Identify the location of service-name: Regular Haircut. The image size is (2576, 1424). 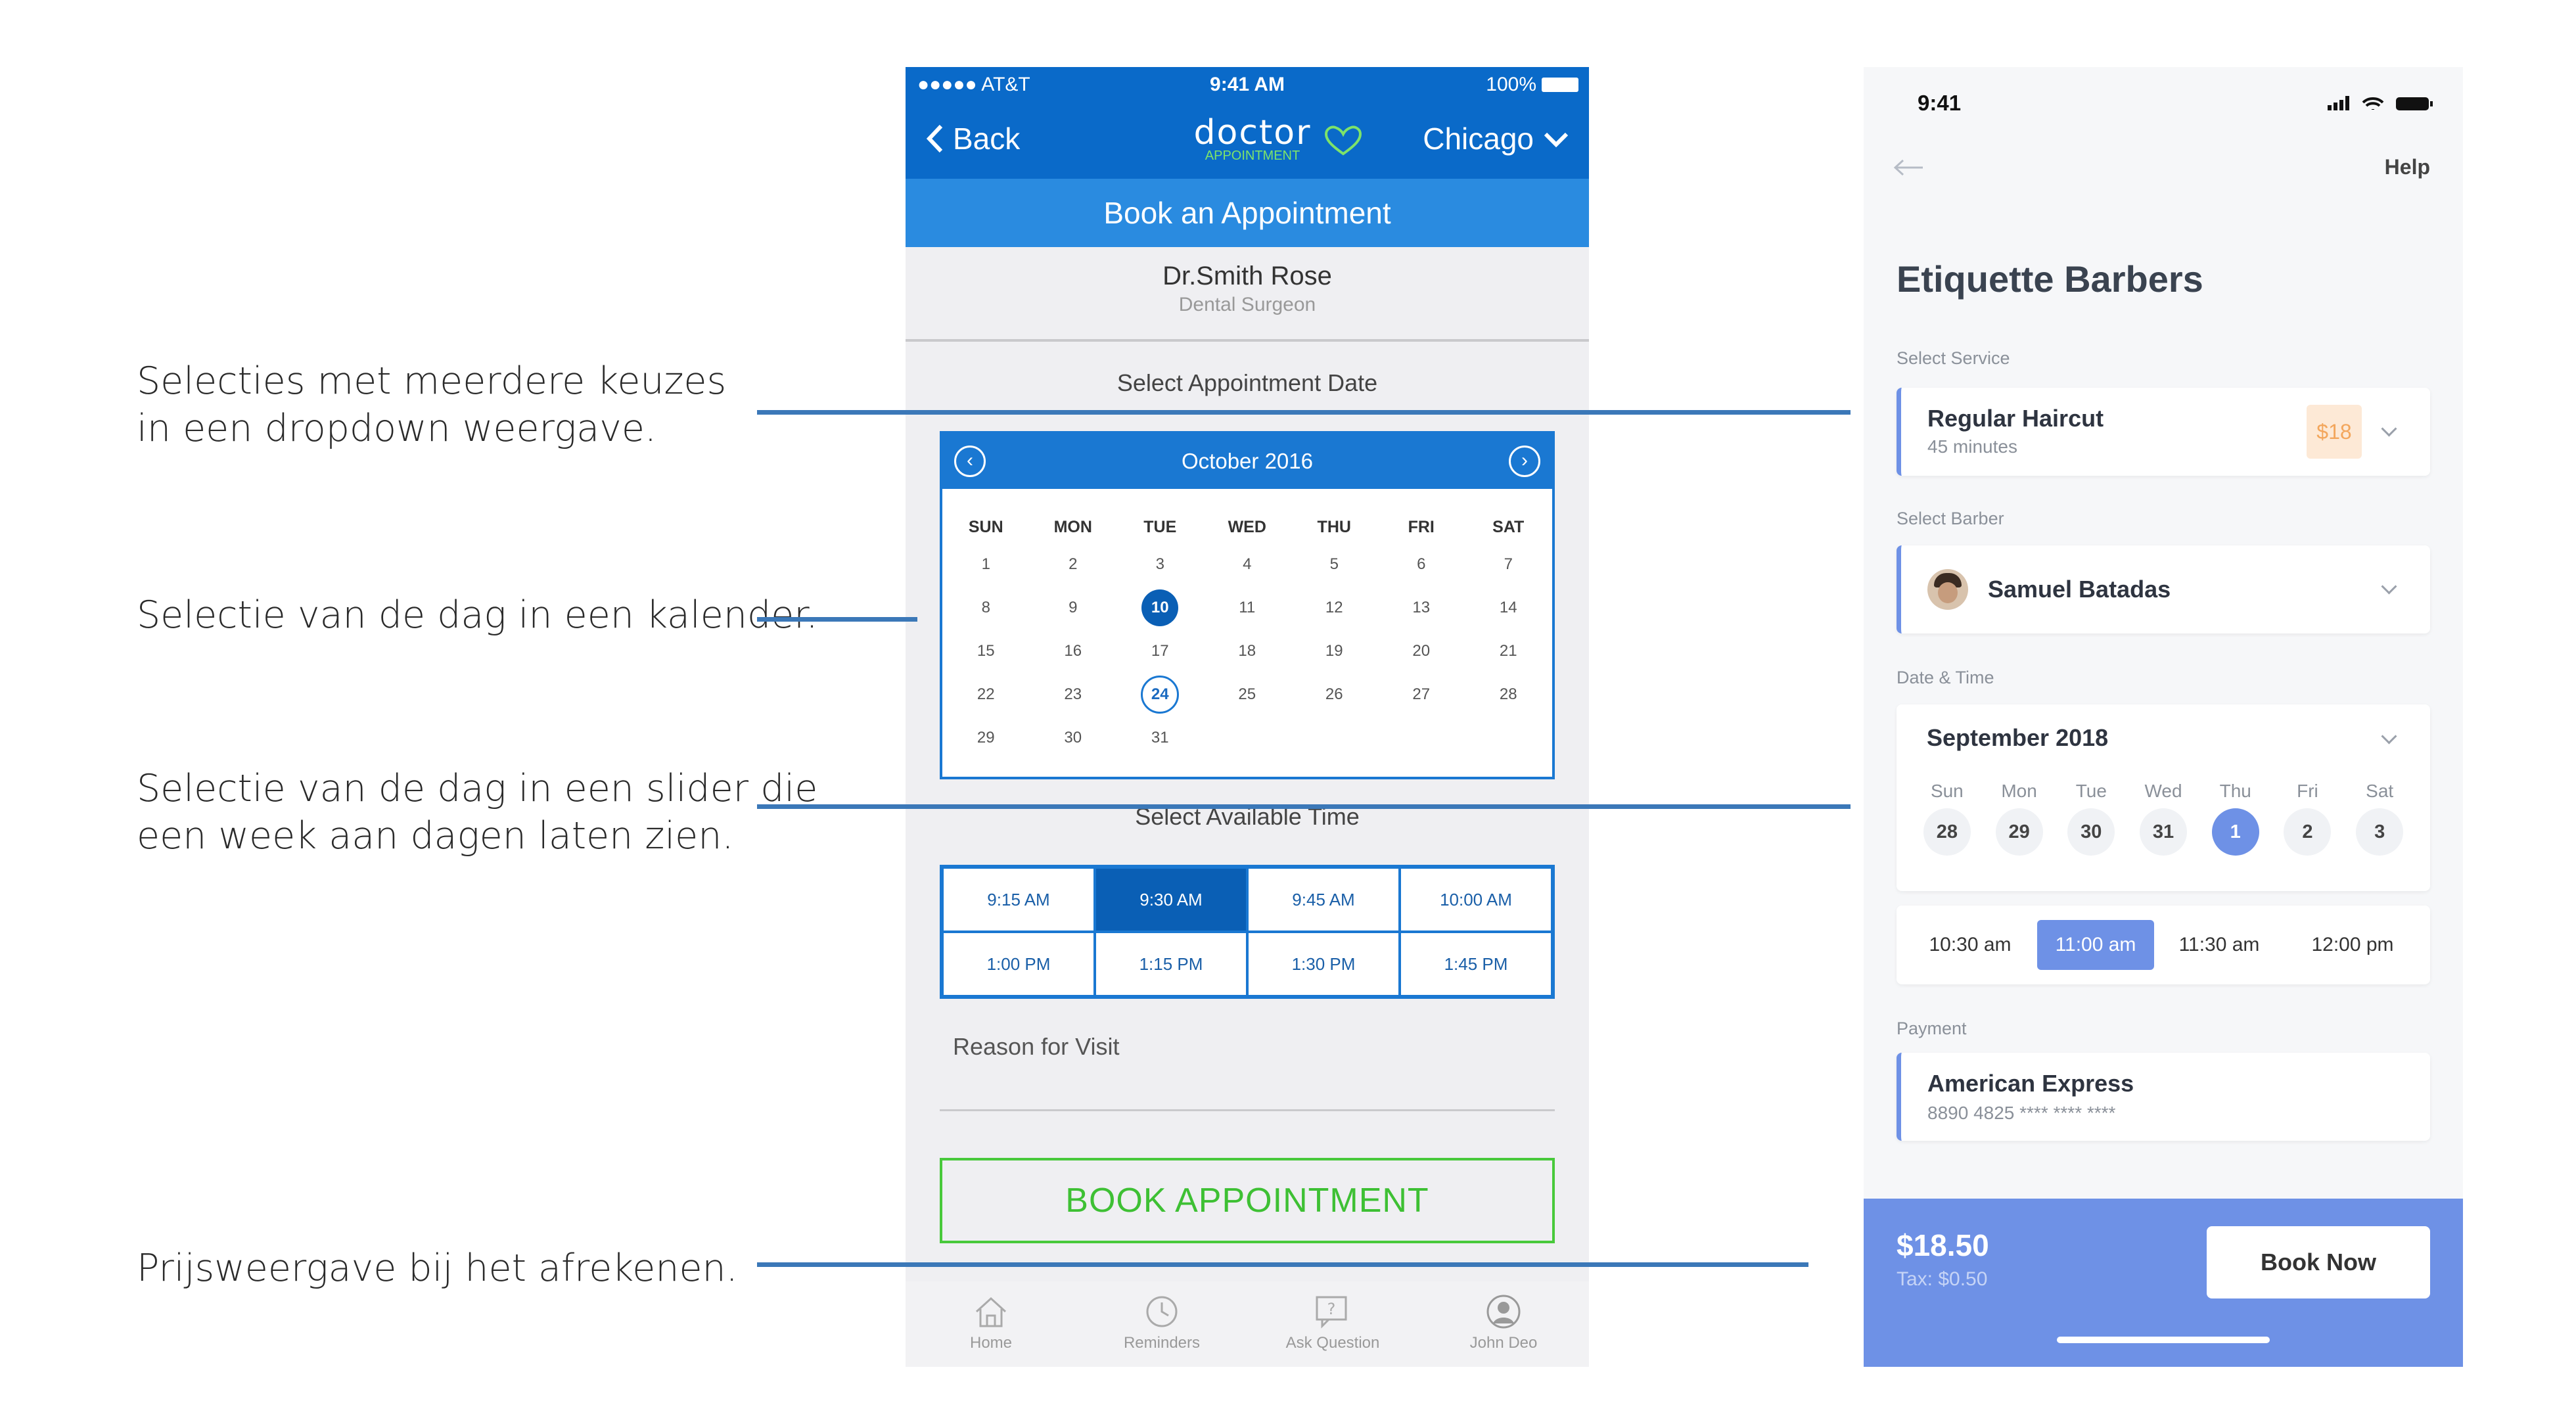
(2015, 419).